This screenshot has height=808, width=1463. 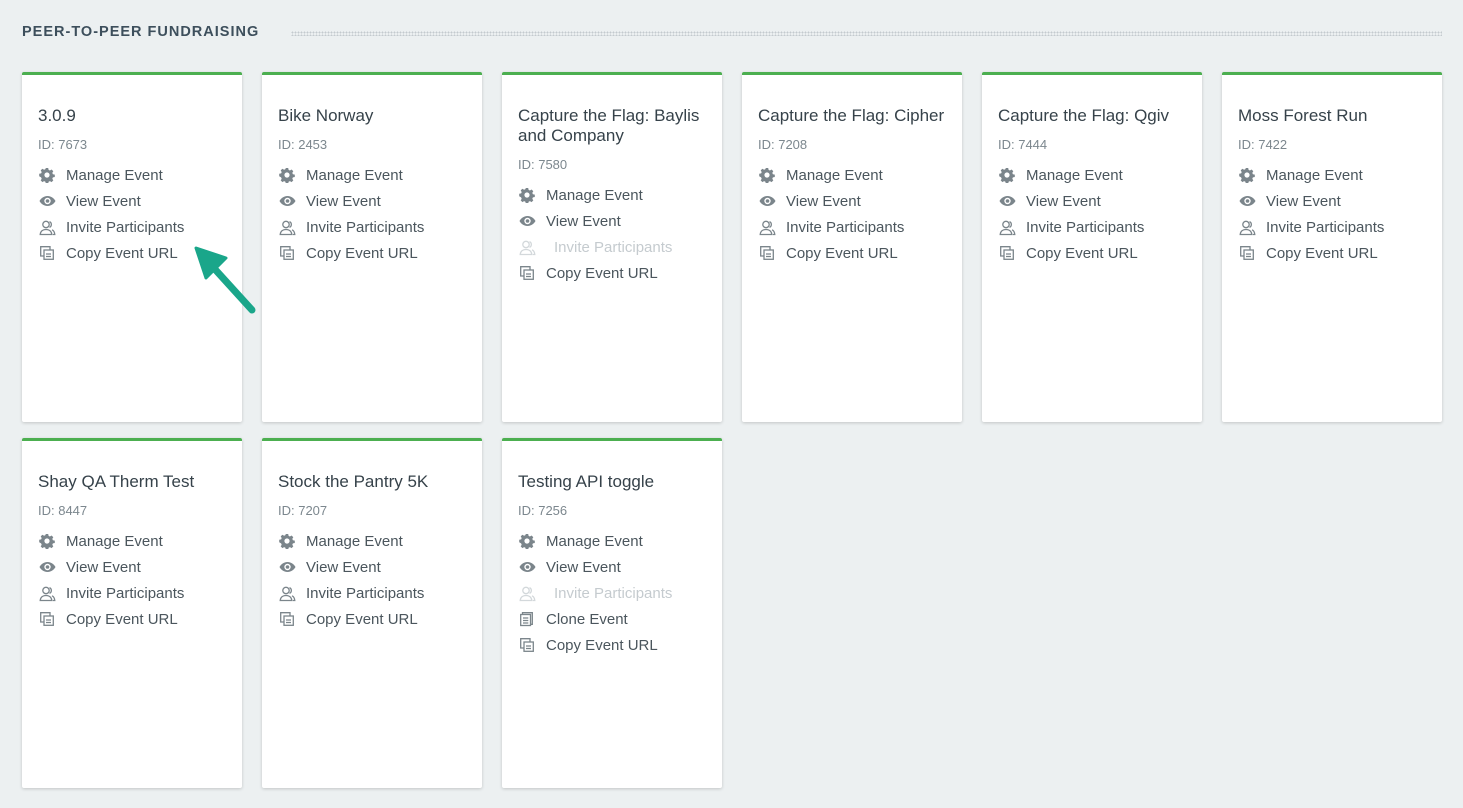 What do you see at coordinates (116, 481) in the screenshot?
I see `event-title: Shay QA Therm Test` at bounding box center [116, 481].